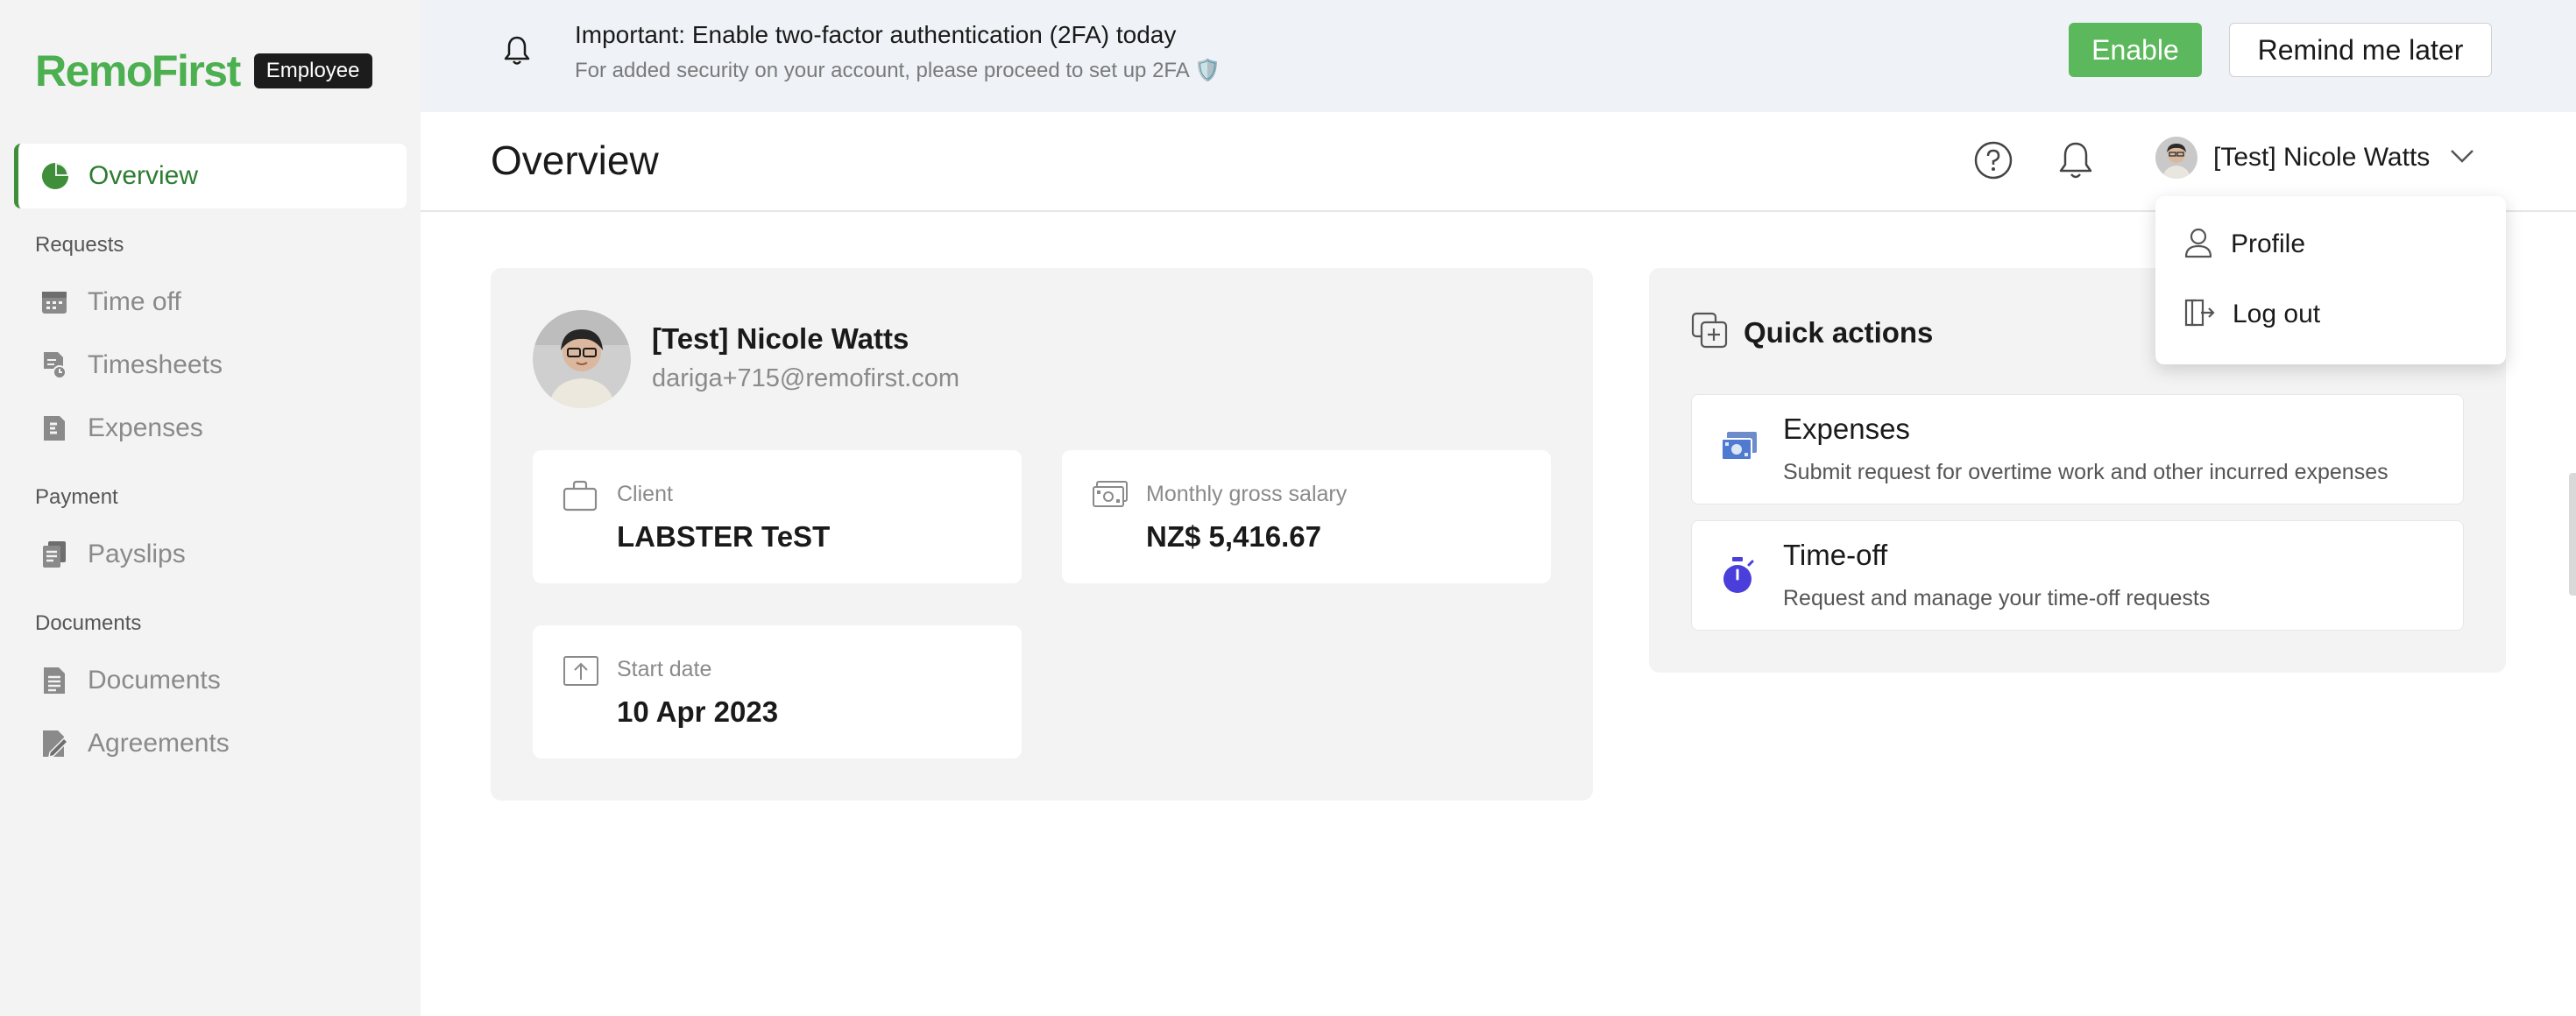 The image size is (2576, 1016). Describe the element at coordinates (1846, 429) in the screenshot. I see `quick-action-title: Expenses` at that location.